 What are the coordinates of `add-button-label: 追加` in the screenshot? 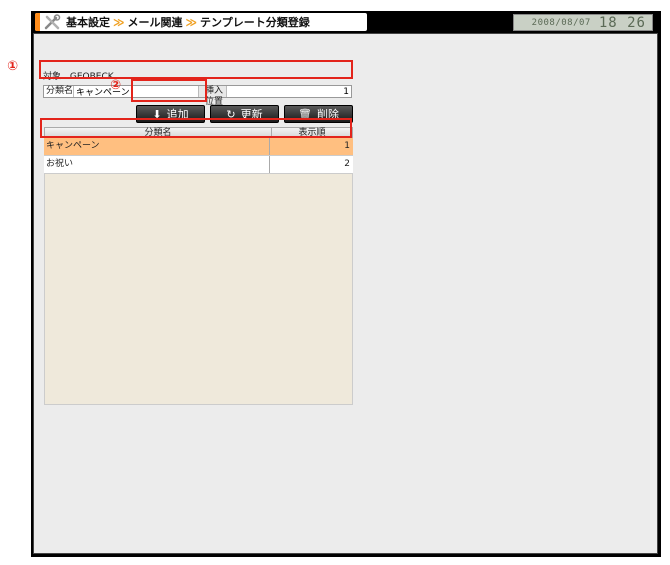 It's located at (177, 114).